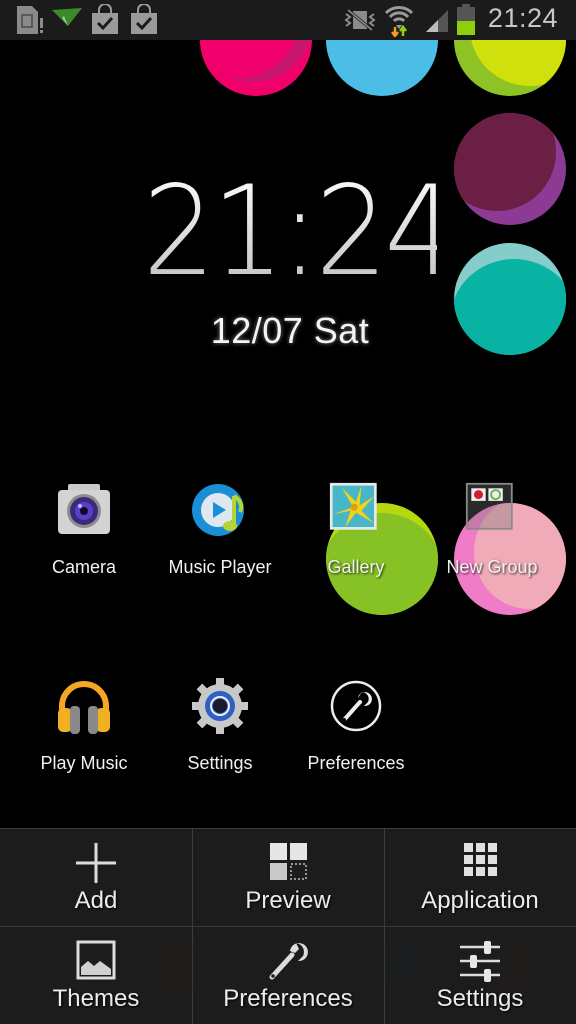 The image size is (576, 1024). Describe the element at coordinates (437, 21) in the screenshot. I see `signal-icon` at that location.